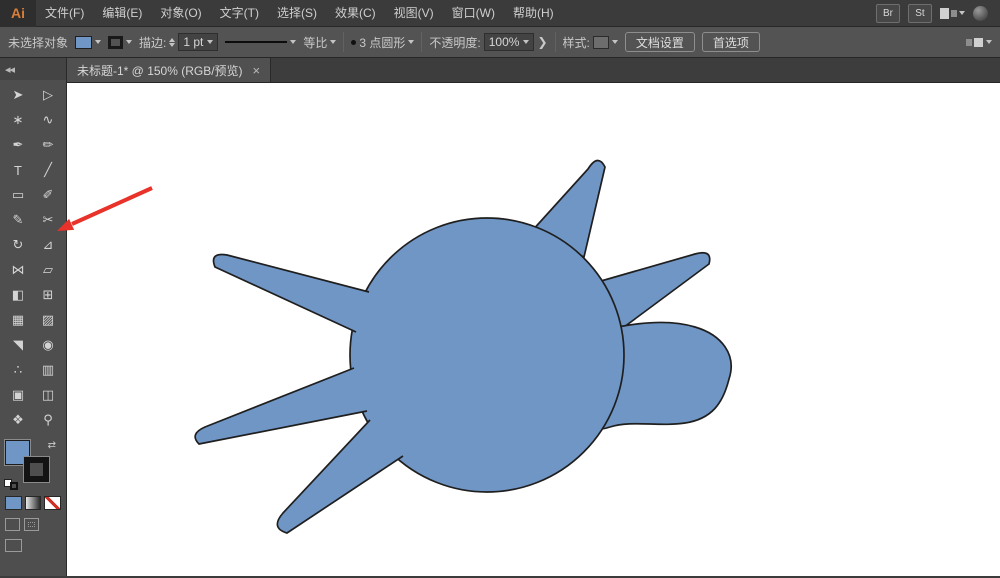 This screenshot has width=1000, height=578. I want to click on fill-color-dropdown, so click(88, 42).